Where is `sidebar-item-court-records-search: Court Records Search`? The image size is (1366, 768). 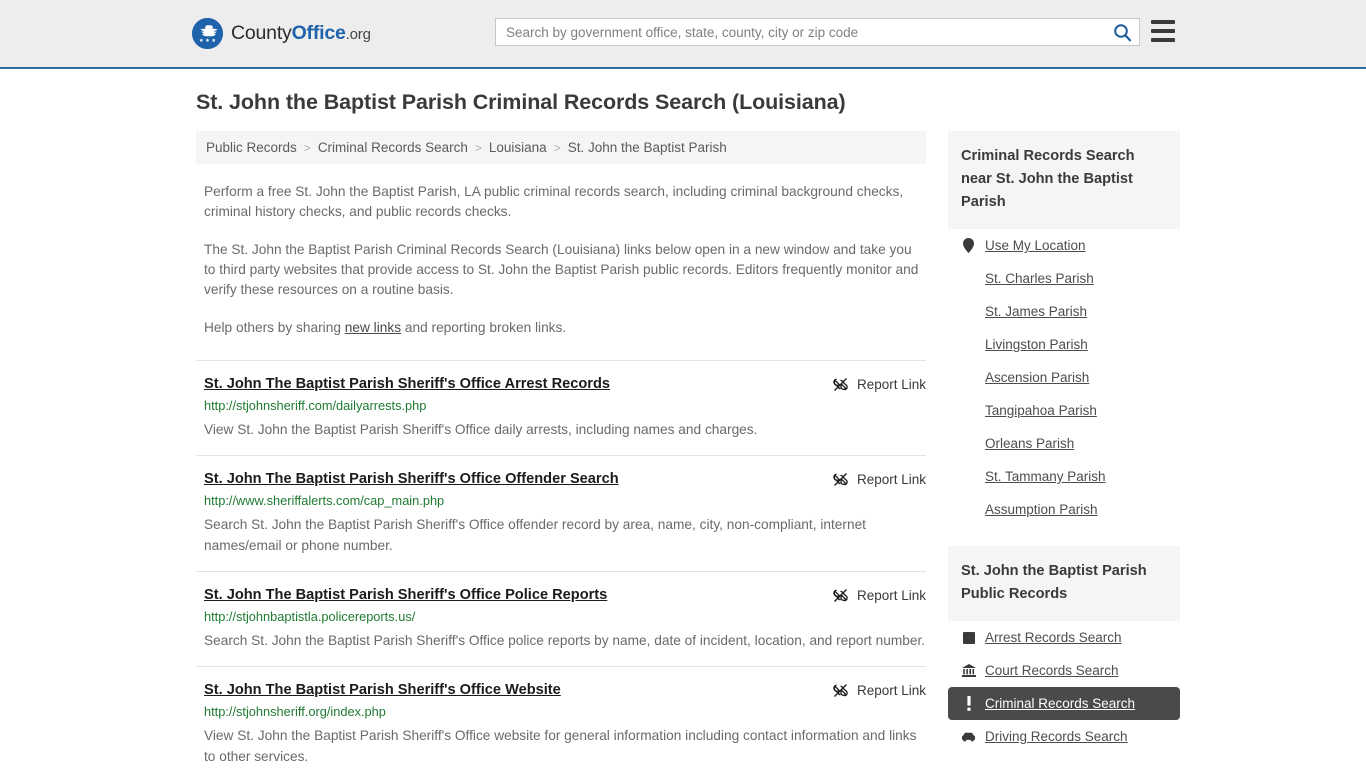 sidebar-item-court-records-search: Court Records Search is located at coordinates (1064, 670).